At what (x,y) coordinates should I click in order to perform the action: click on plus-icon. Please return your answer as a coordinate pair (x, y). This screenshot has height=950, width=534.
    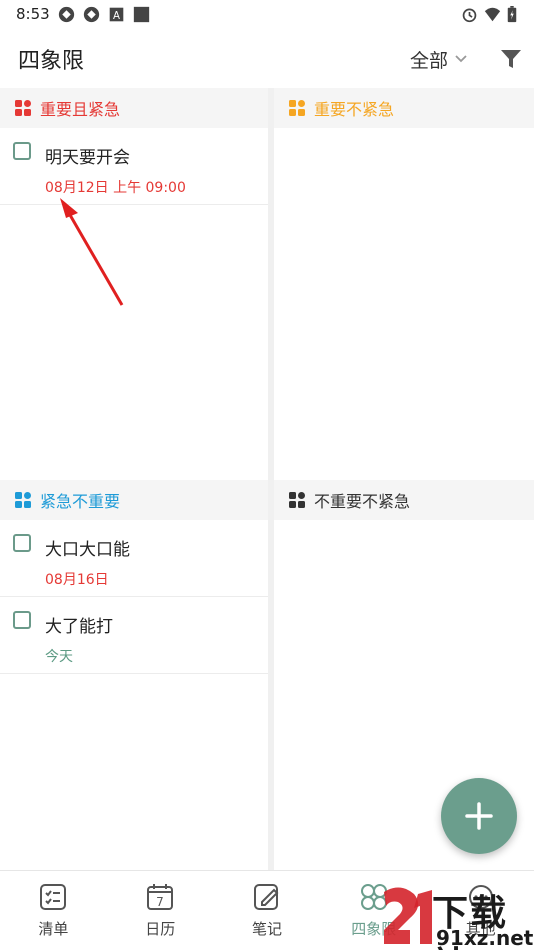
    Looking at the image, I should click on (479, 816).